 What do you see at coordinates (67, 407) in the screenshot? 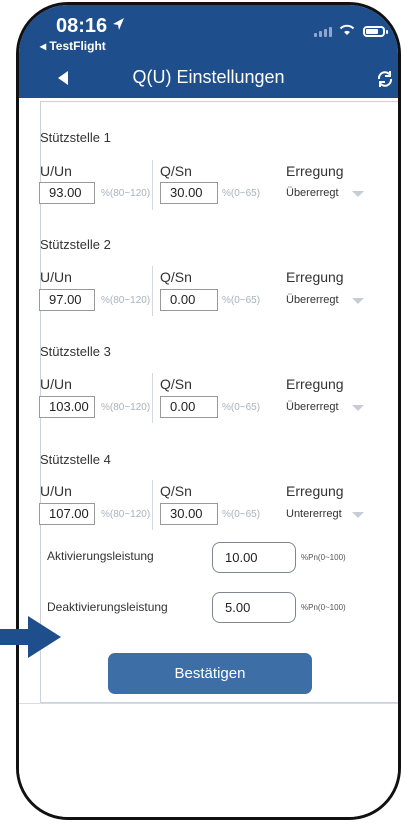
I see `section-3-u-input: 103.00` at bounding box center [67, 407].